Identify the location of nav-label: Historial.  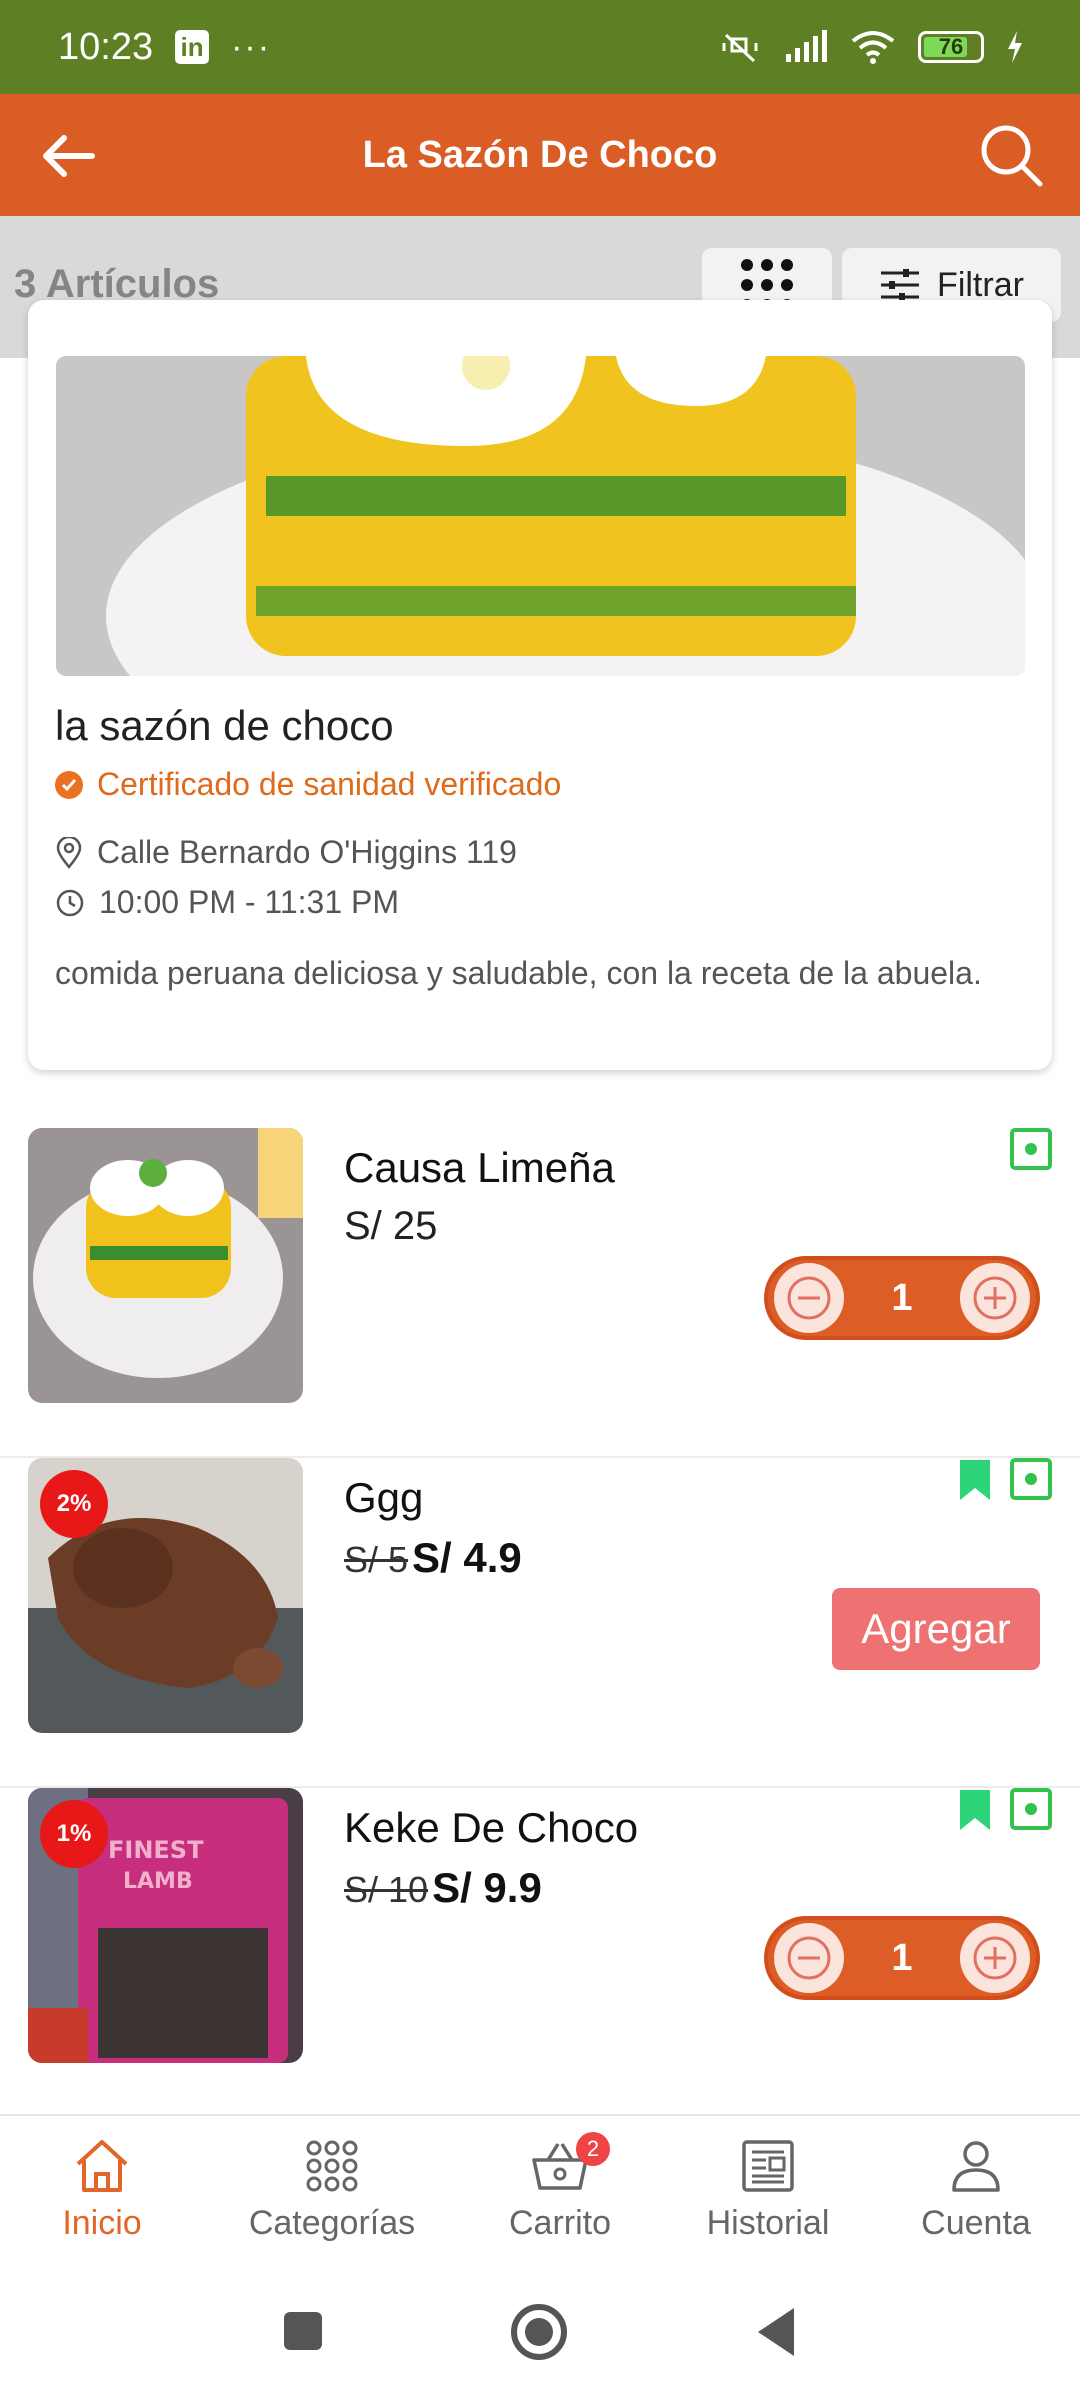
(768, 2223).